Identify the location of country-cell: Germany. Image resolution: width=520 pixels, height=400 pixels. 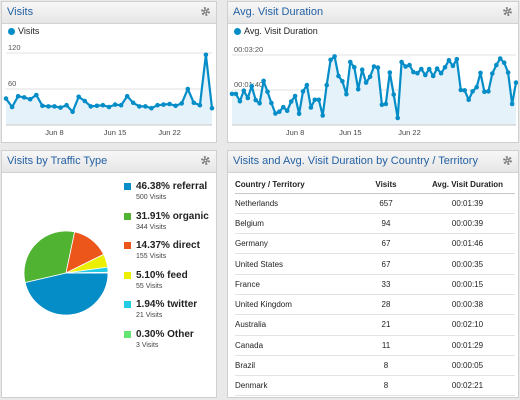
(293, 244).